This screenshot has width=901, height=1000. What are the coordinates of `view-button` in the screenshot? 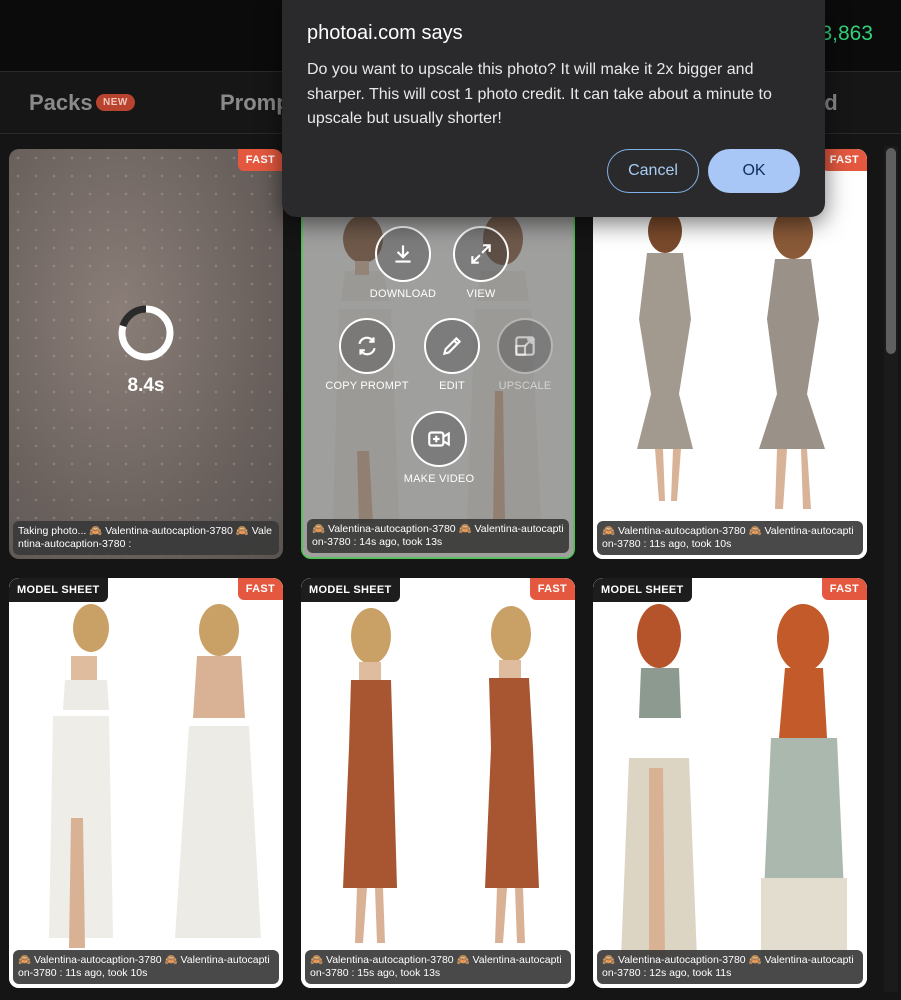 It's located at (481, 254).